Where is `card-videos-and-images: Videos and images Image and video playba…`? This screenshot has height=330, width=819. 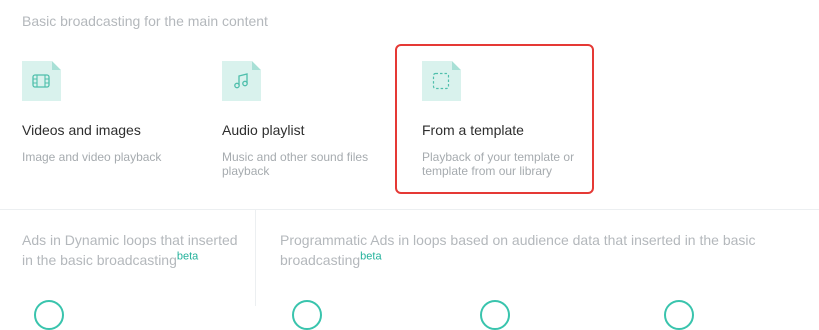 card-videos-and-images: Videos and images Image and video playba… is located at coordinates (112, 111).